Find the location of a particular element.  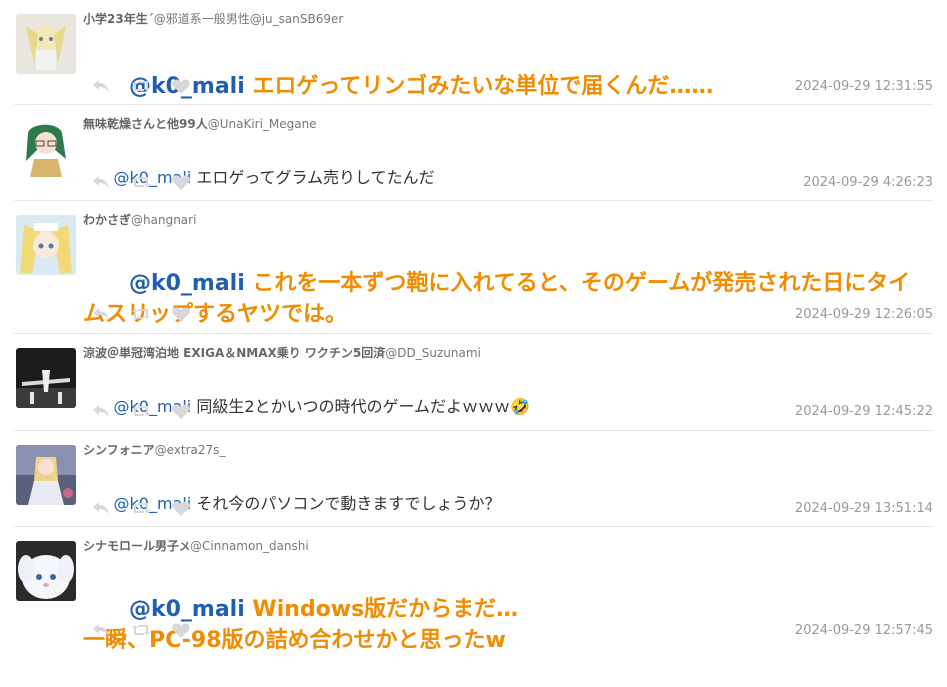

tweet-body: それ今のパソコンで動きますでしょうか？ is located at coordinates (346, 503).